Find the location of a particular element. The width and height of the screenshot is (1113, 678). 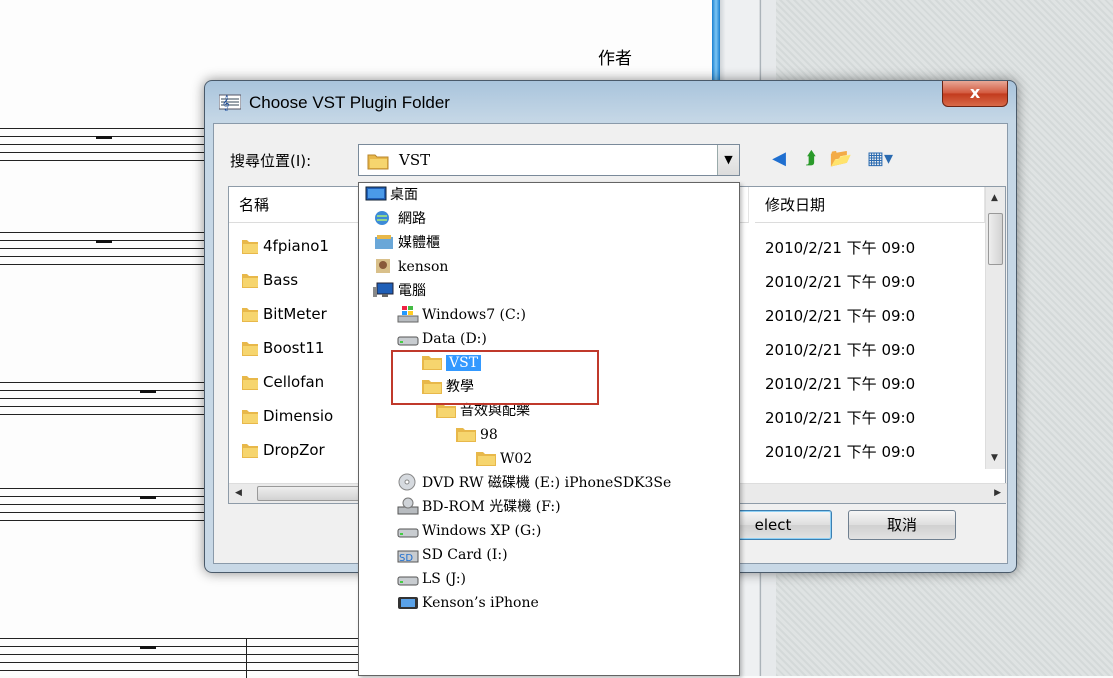

dvd-drive-icon is located at coordinates (407, 482).